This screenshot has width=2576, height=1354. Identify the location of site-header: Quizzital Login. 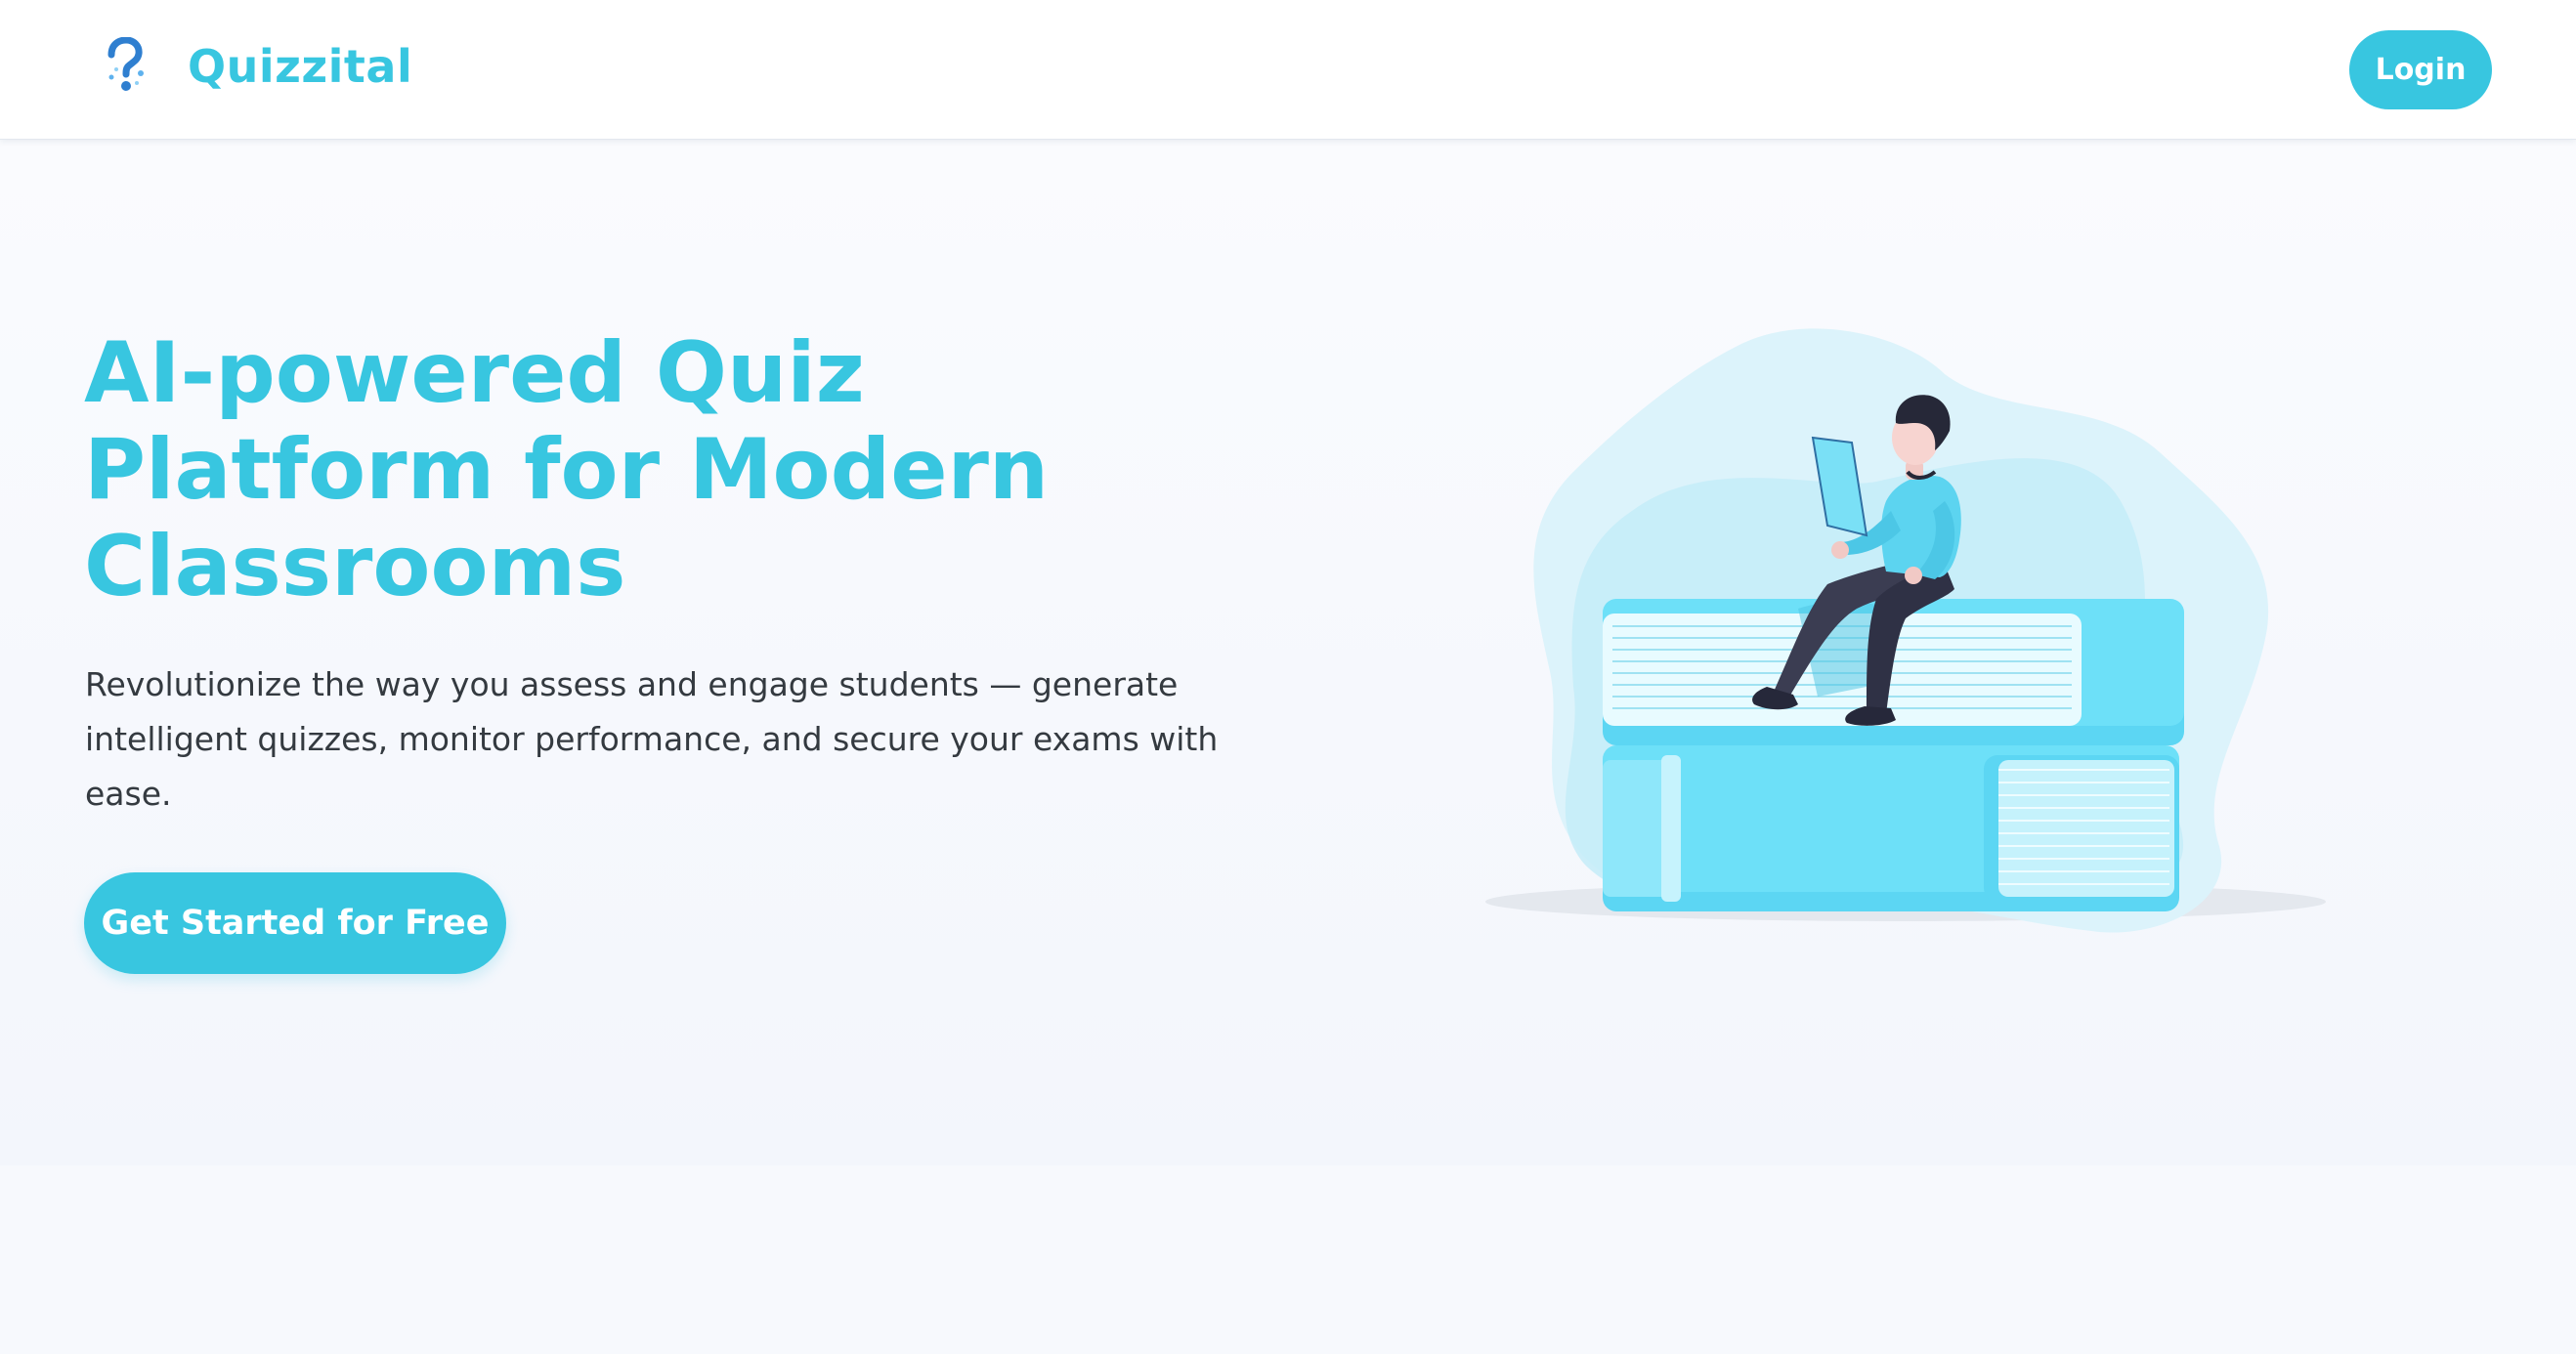
(1288, 70).